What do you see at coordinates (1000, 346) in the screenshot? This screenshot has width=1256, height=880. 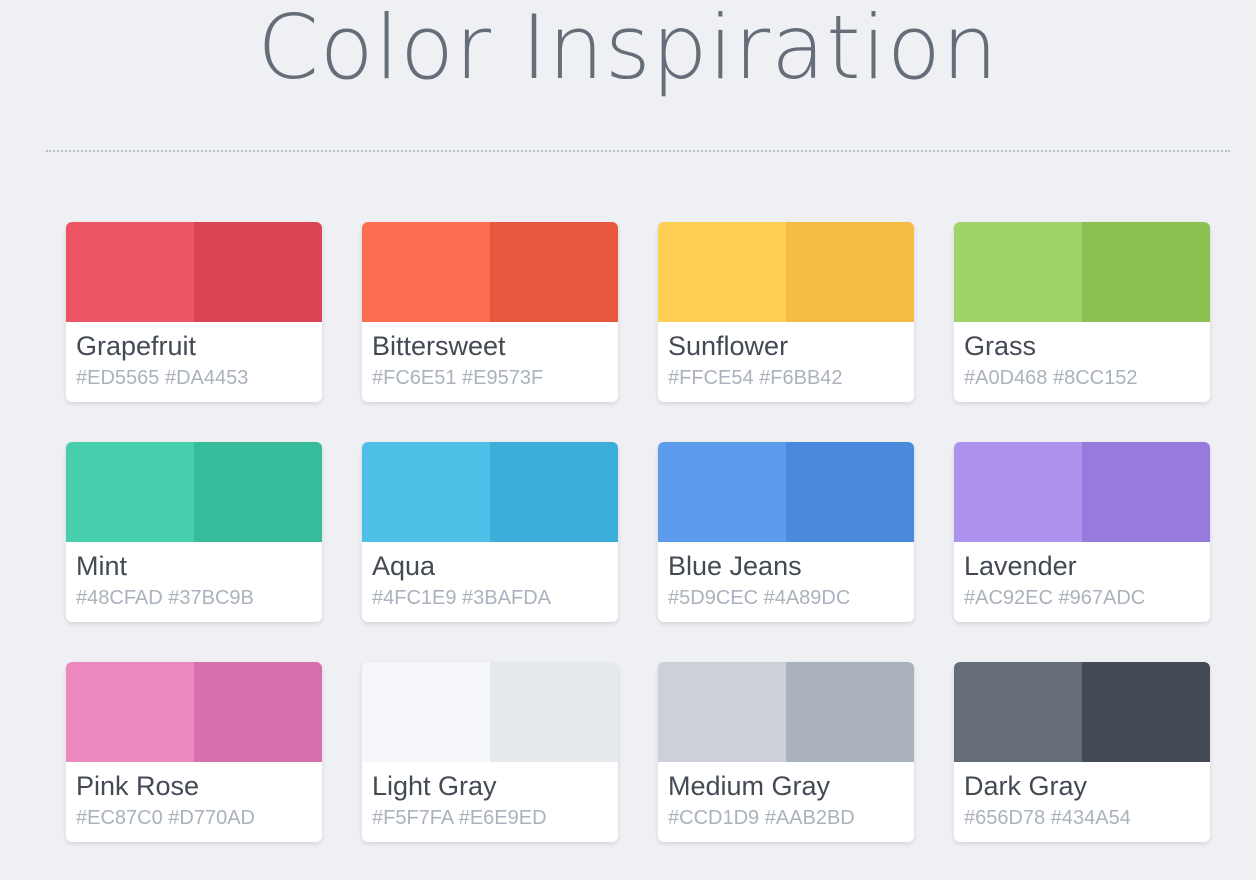 I see `palette-name: Grass` at bounding box center [1000, 346].